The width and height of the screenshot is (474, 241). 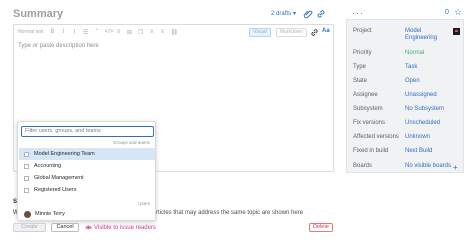 I want to click on field-label-priority: Priority, so click(x=362, y=53).